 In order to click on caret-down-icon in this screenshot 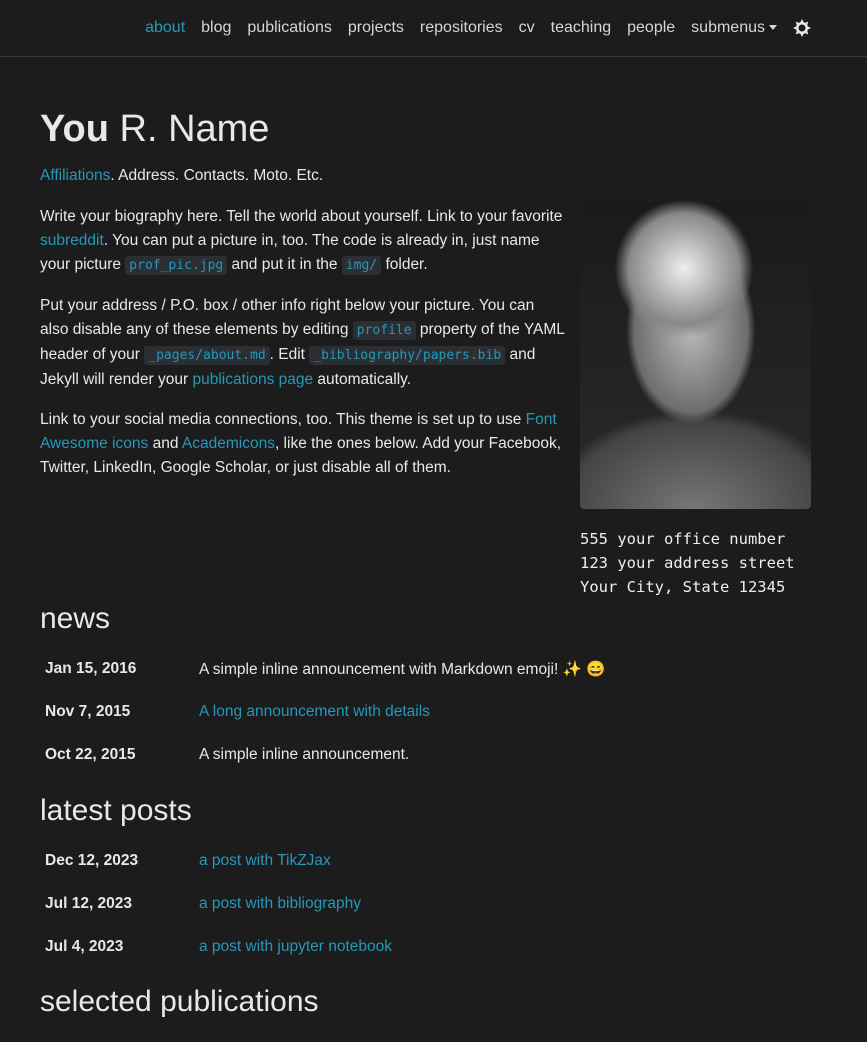, I will do `click(773, 28)`.